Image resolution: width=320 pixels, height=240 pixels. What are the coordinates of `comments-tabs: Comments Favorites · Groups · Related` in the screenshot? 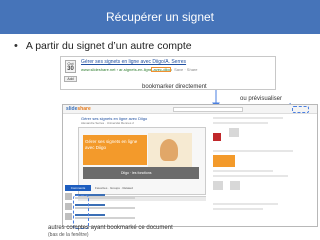 It's located at (137, 188).